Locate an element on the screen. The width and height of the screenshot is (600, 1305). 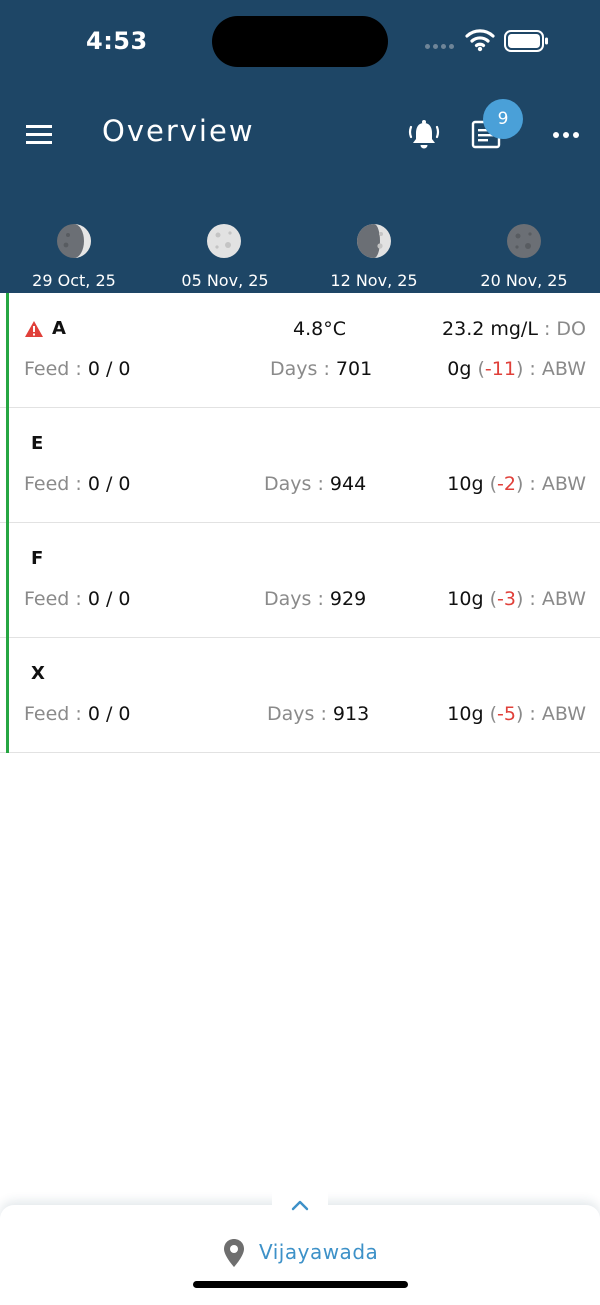
days-value: 944 is located at coordinates (348, 484).